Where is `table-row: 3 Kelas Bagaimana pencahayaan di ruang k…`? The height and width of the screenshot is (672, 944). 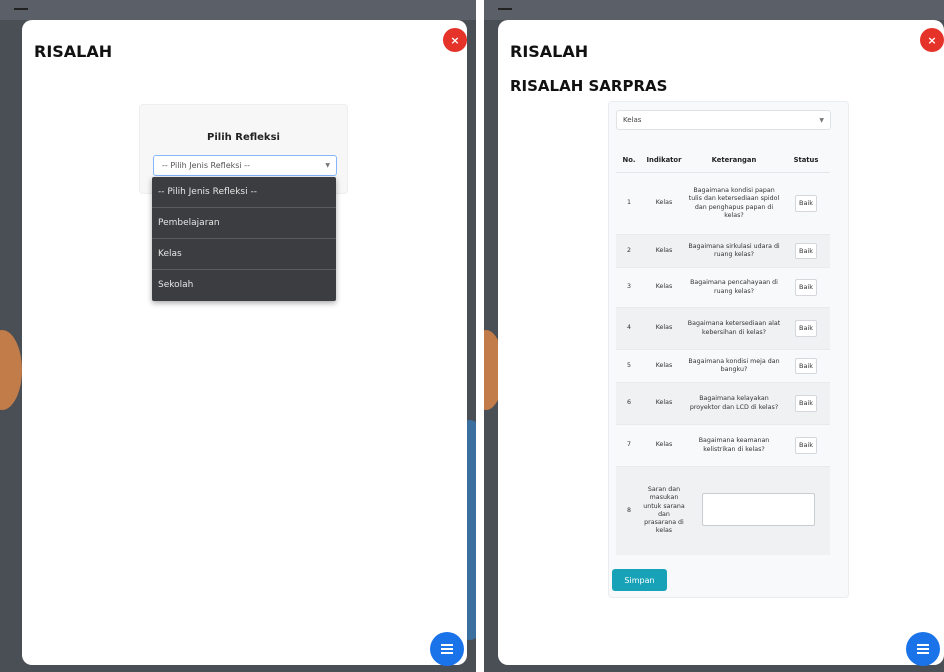
table-row: 3 Kelas Bagaimana pencahayaan di ruang k… is located at coordinates (723, 287).